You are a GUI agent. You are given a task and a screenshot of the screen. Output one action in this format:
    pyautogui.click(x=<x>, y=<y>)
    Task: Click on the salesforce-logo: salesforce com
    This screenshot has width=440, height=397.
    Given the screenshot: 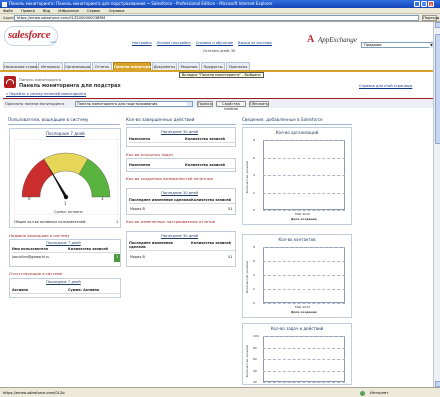 What is the action you would take?
    pyautogui.click(x=31, y=36)
    